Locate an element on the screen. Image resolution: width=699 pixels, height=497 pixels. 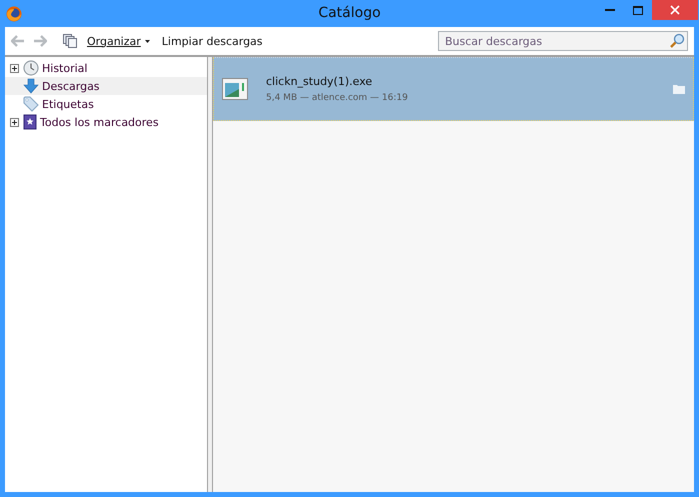
sidebar-item: Todos los marcadores is located at coordinates (106, 122).